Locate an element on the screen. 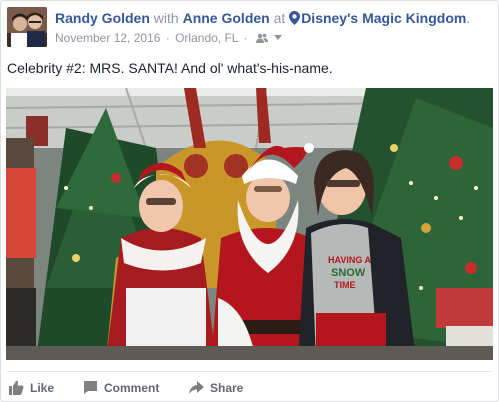 This screenshot has width=499, height=402. shirt-text-1: HAVING A is located at coordinates (350, 260).